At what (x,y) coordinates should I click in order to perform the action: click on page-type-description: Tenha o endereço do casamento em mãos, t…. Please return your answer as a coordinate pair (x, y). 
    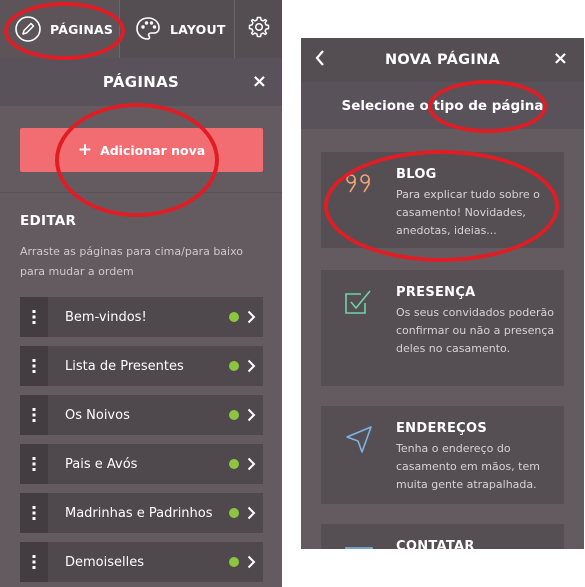
    Looking at the image, I should click on (468, 466).